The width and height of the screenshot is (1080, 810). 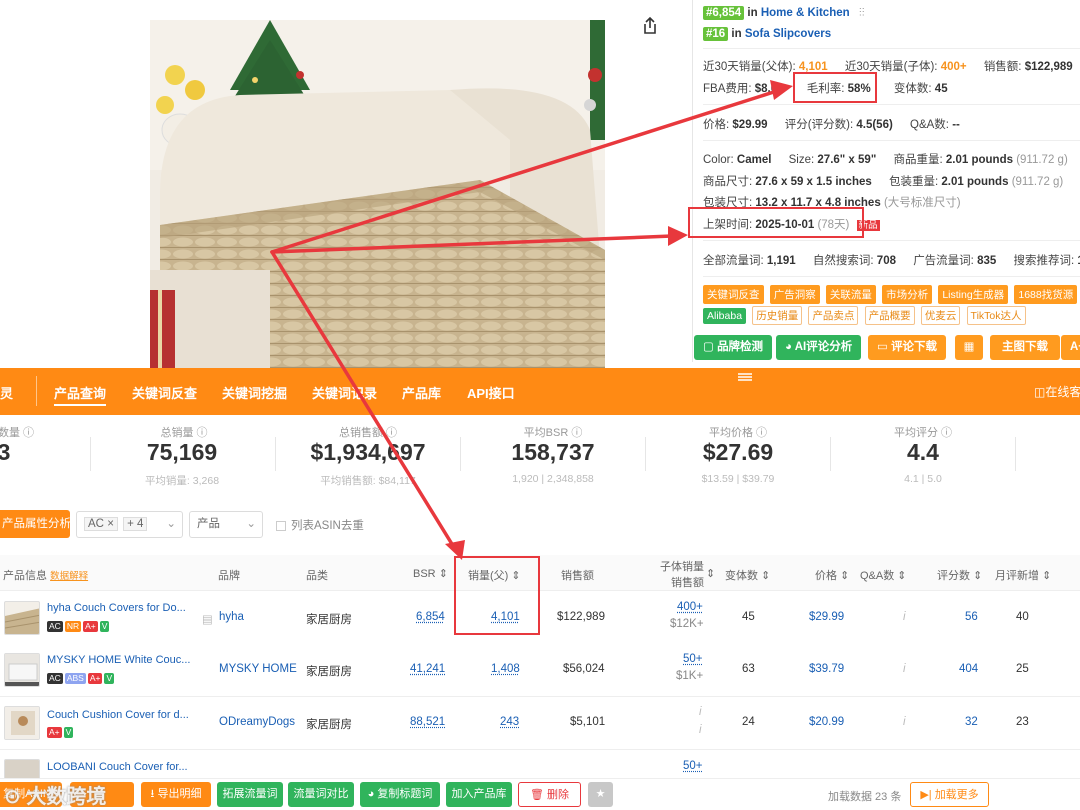 I want to click on tag-selling-points: 产品卖点, so click(x=833, y=315).